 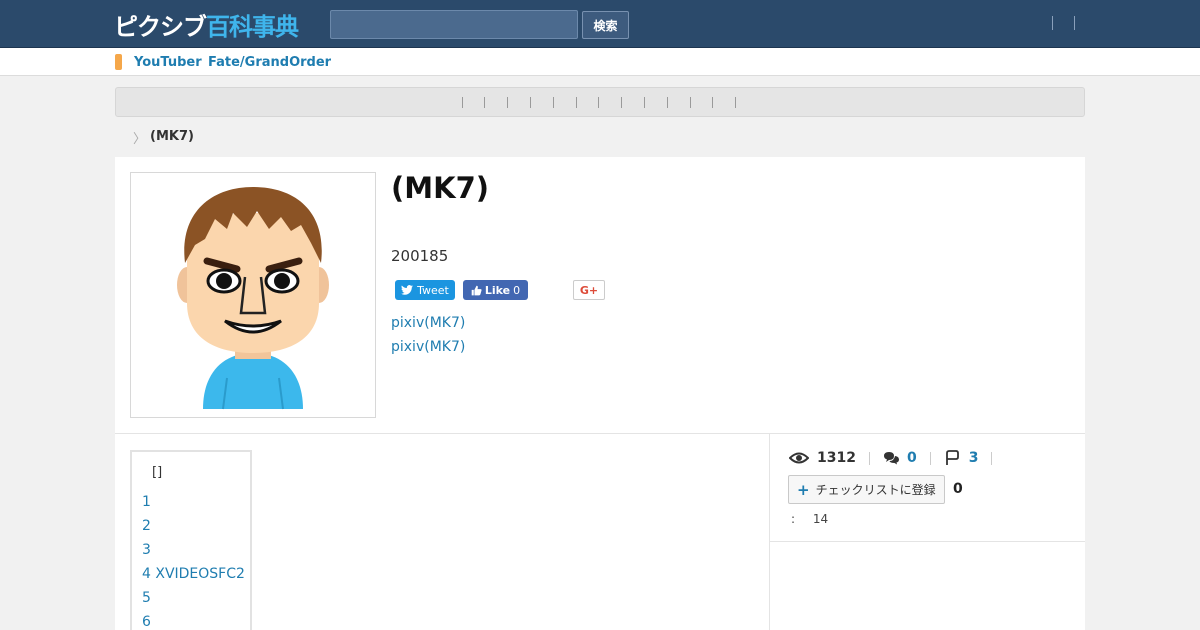 What do you see at coordinates (793, 519) in the screenshot?
I see `extra-stat-label: :` at bounding box center [793, 519].